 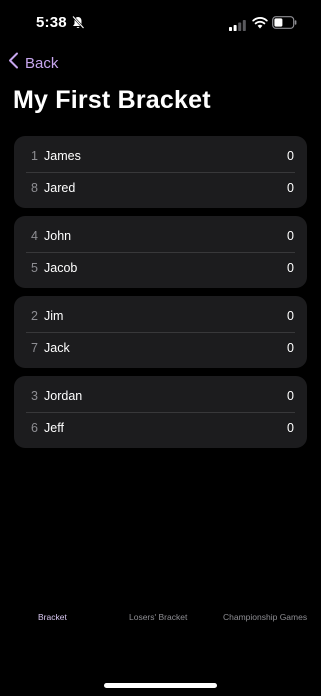 I want to click on player-name: Jim, so click(x=54, y=316).